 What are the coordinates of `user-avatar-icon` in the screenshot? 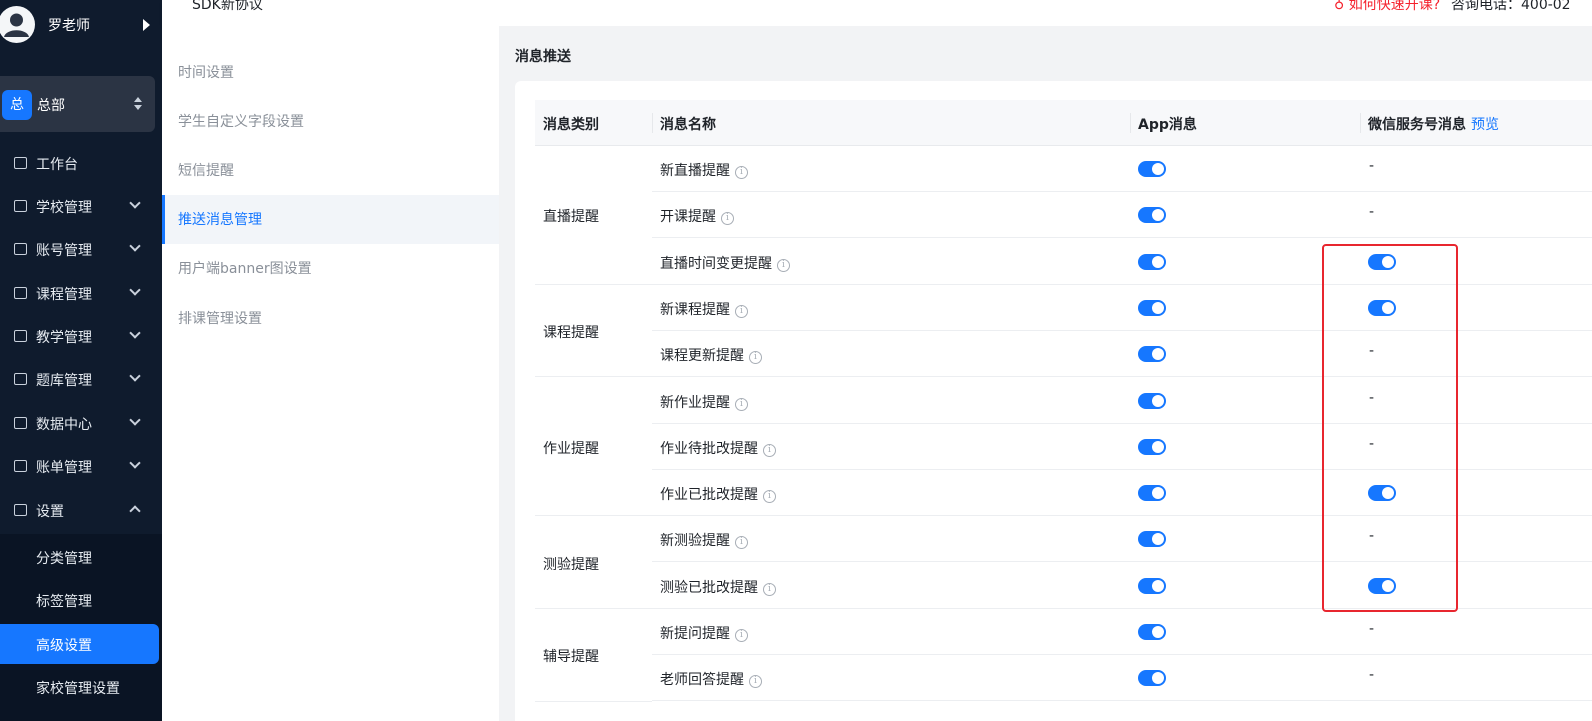 It's located at (16, 25).